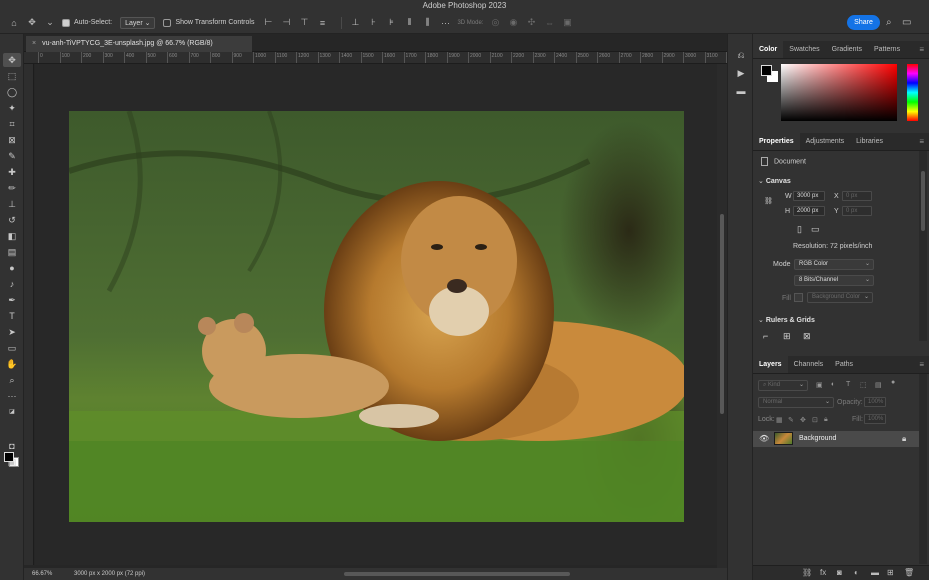 The image size is (929, 580). What do you see at coordinates (856, 572) in the screenshot?
I see `new-adjustment-layer-icon: ◐` at bounding box center [856, 572].